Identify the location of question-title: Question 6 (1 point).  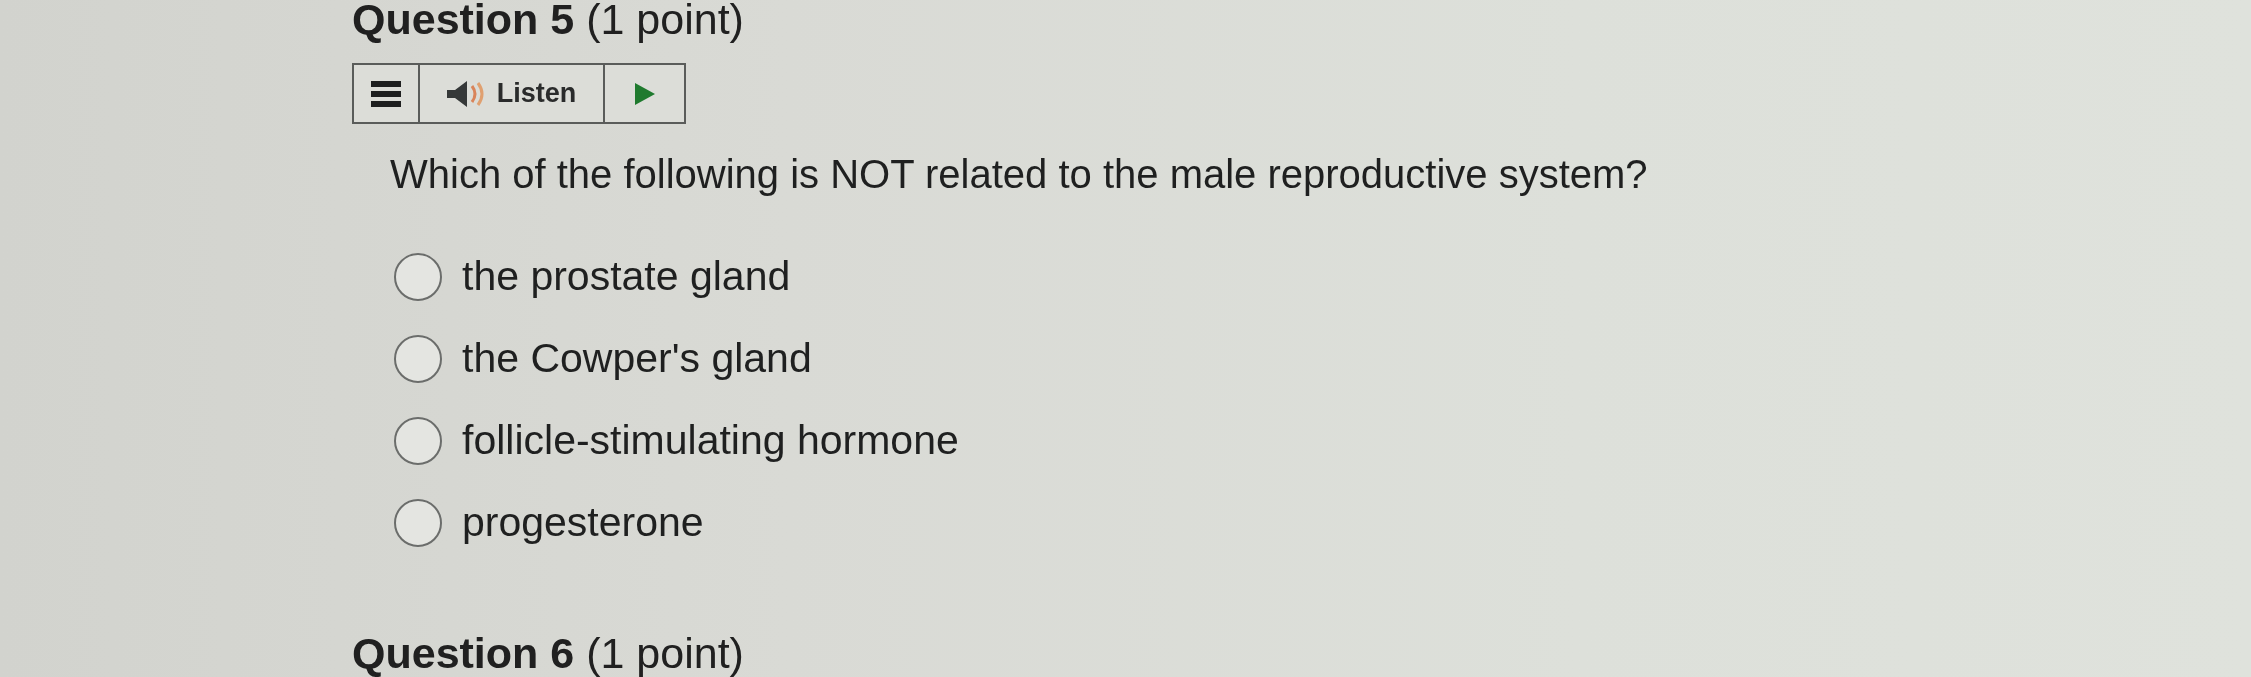
(548, 653).